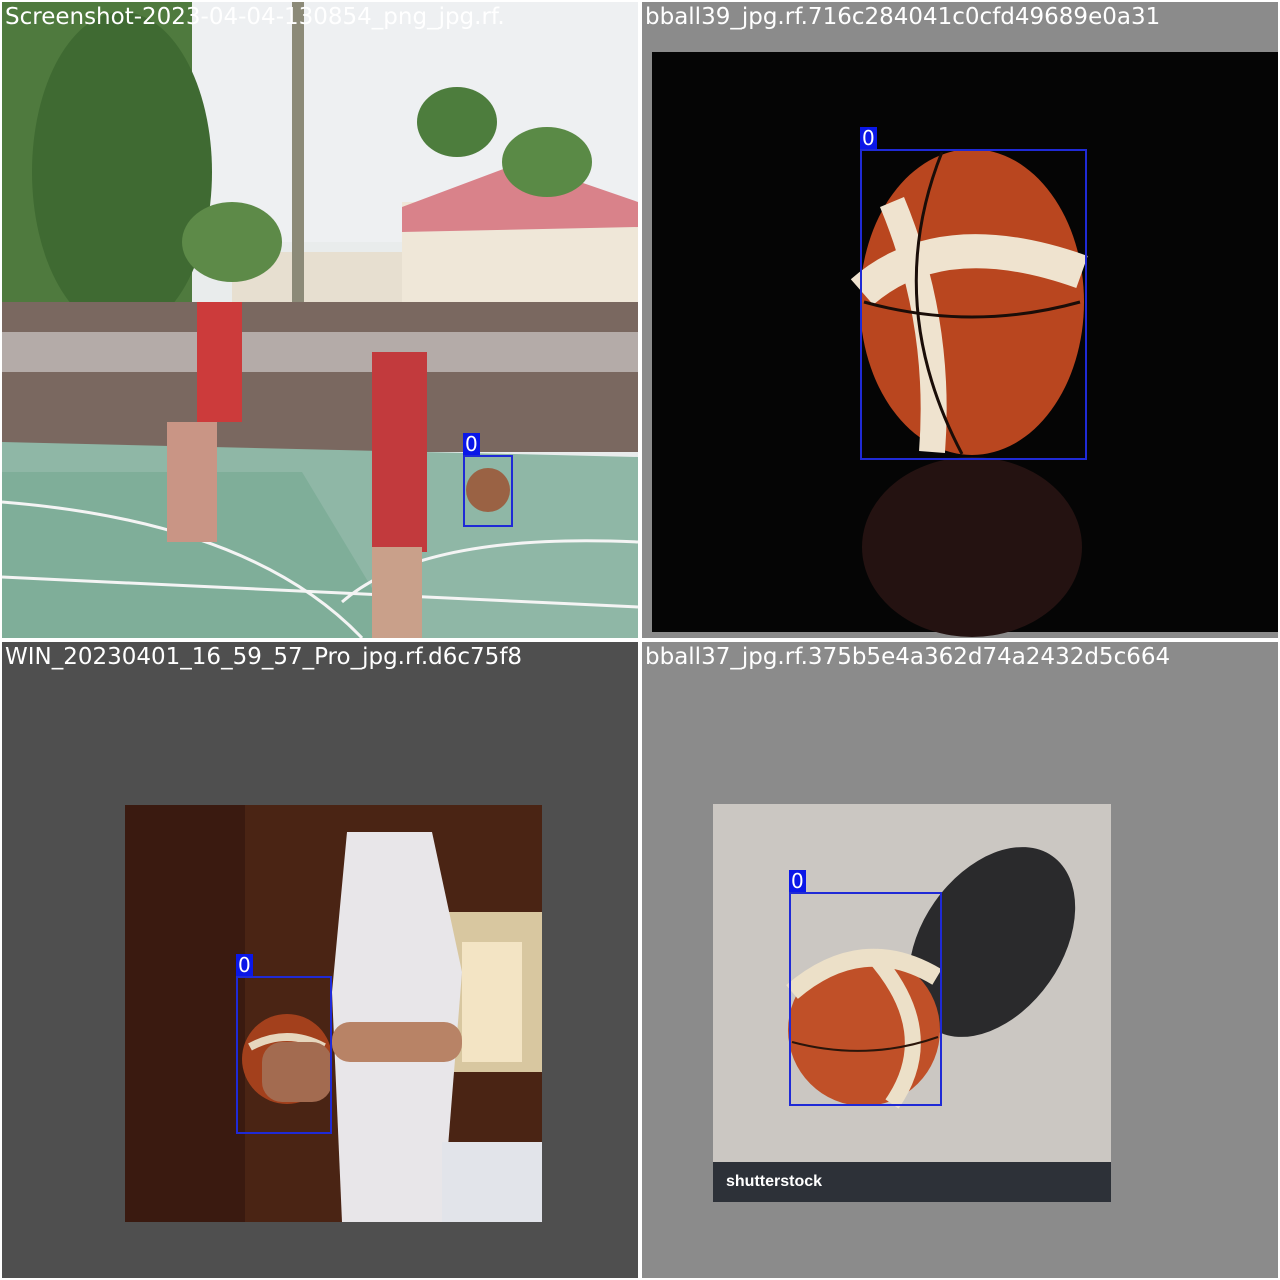 The height and width of the screenshot is (1280, 1280). Describe the element at coordinates (774, 1181) in the screenshot. I see `watermark-text: shutterstock` at that location.